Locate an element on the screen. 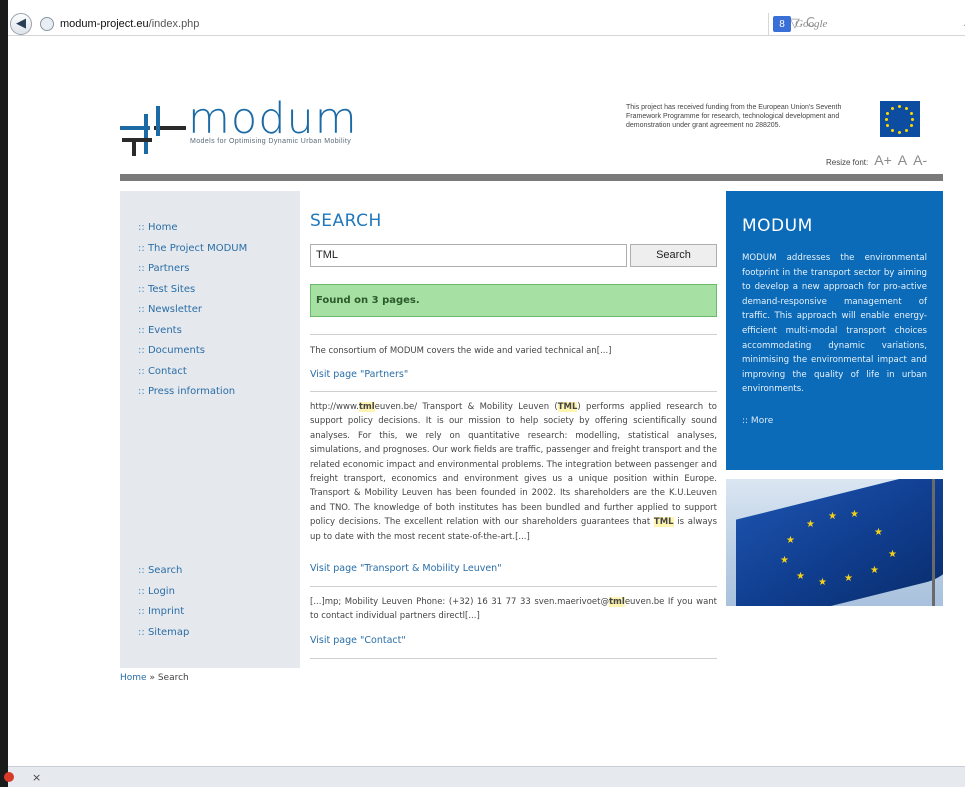 The image size is (965, 787). breadcrumb: Home » Search is located at coordinates (154, 678).